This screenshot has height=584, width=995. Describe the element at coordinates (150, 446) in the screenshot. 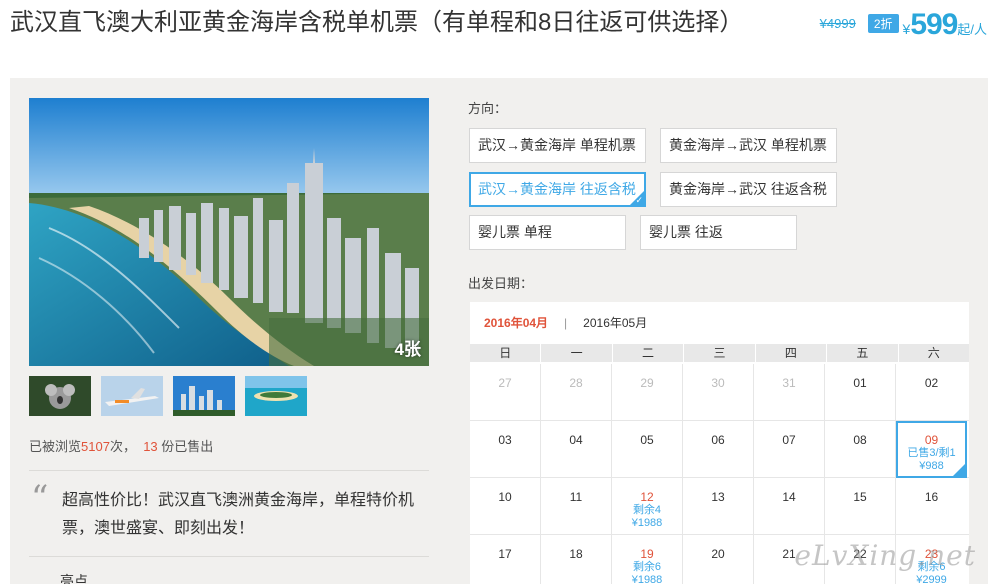

I see `sold-count: 13` at that location.